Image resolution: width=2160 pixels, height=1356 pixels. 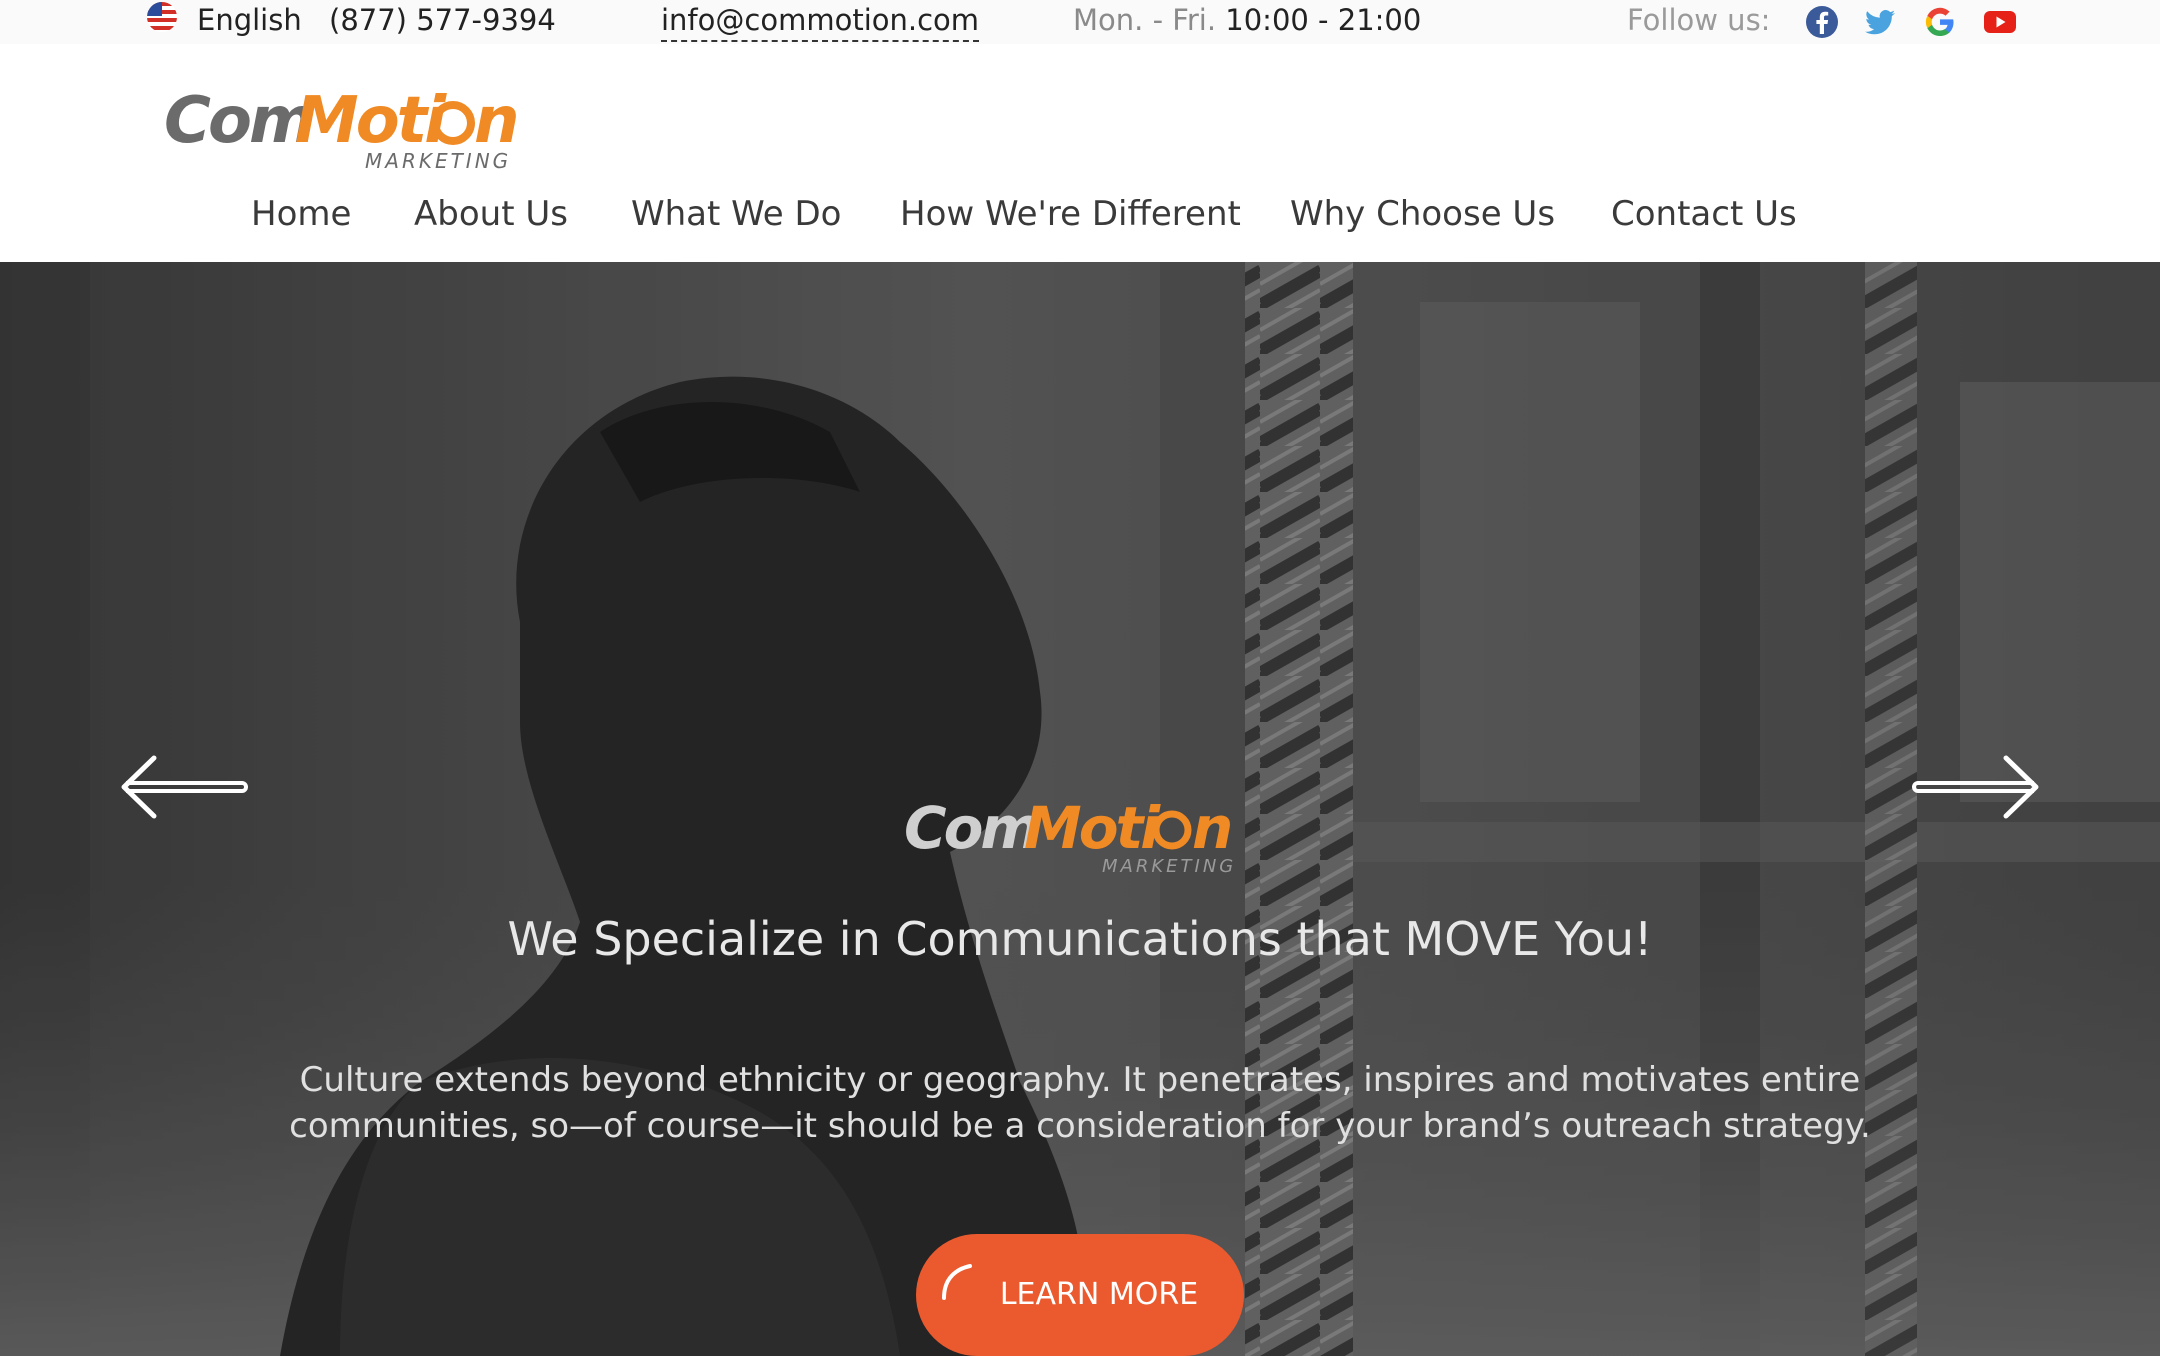 I want to click on hero-logo-swirl-icon, so click(x=1172, y=830).